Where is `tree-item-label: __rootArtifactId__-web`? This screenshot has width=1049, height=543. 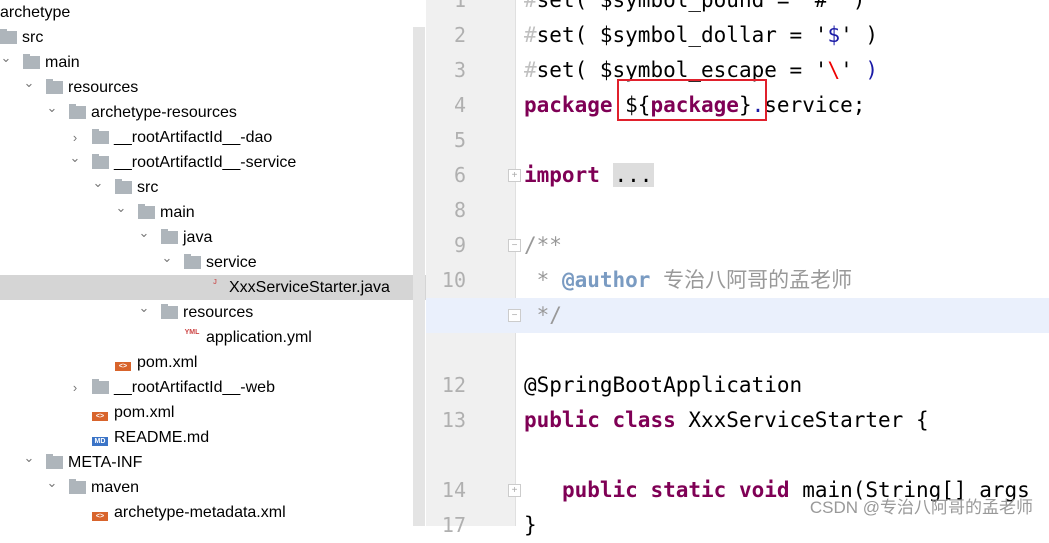
tree-item-label: __rootArtifactId__-web is located at coordinates (194, 387).